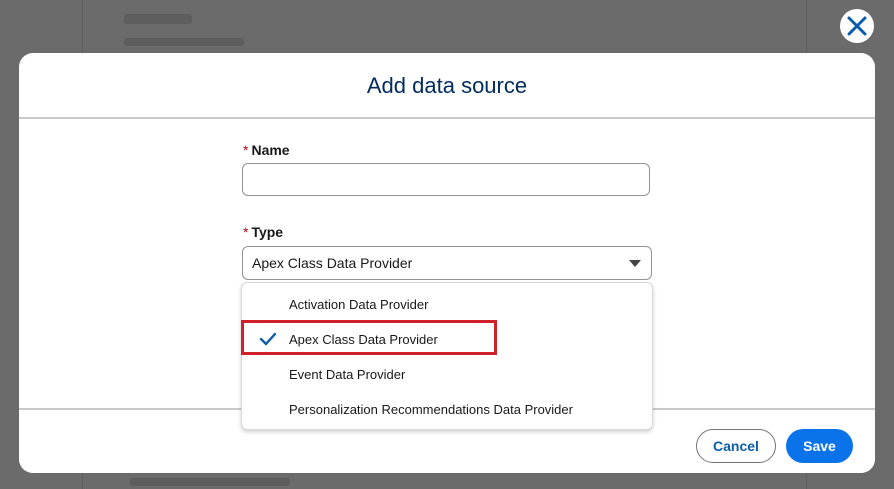 This screenshot has width=894, height=489. What do you see at coordinates (332, 263) in the screenshot?
I see `type-select-value: Apex Class Data Provider` at bounding box center [332, 263].